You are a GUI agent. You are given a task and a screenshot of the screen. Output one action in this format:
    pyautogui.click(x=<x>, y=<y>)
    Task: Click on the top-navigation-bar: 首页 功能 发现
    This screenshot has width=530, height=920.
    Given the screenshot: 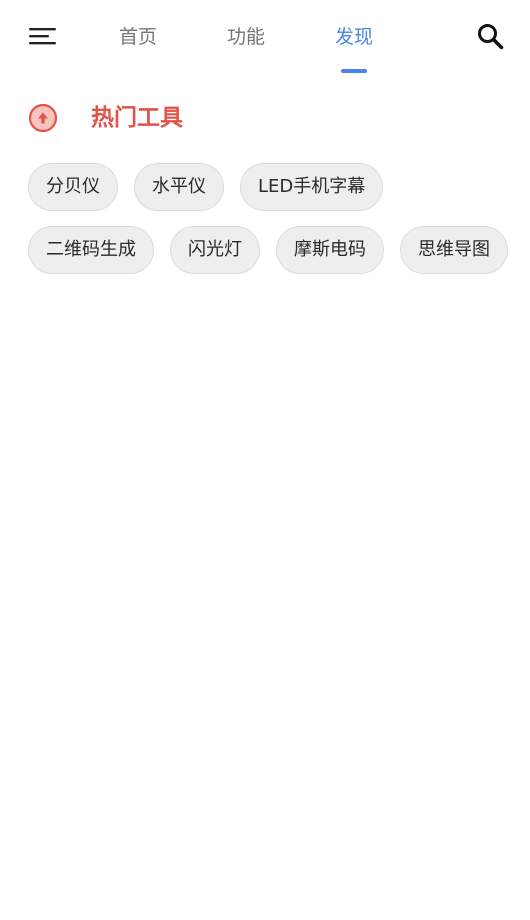 What is the action you would take?
    pyautogui.click(x=265, y=37)
    